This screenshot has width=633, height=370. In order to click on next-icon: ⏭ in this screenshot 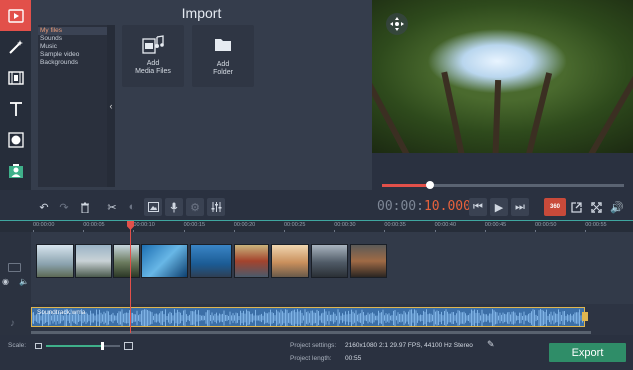, I will do `click(520, 207)`.